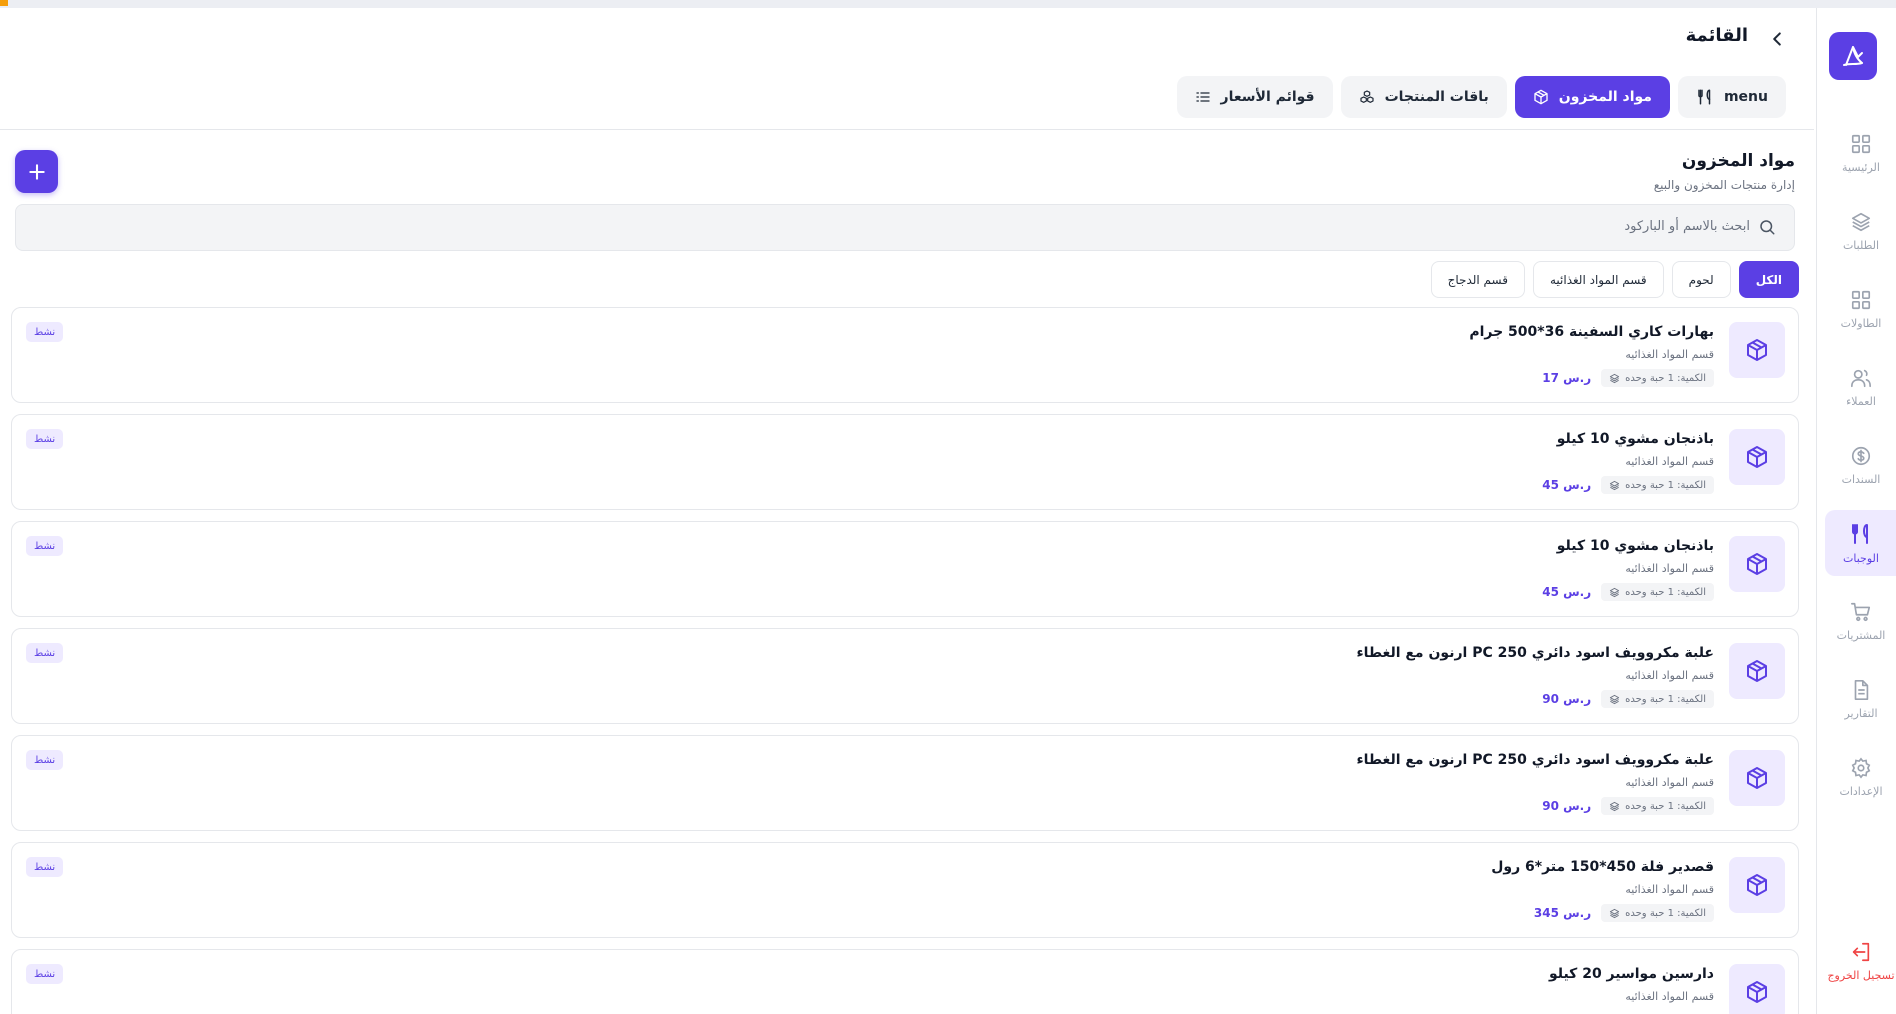 This screenshot has width=1896, height=1014. Describe the element at coordinates (1861, 299) in the screenshot. I see `grid-icon` at that location.